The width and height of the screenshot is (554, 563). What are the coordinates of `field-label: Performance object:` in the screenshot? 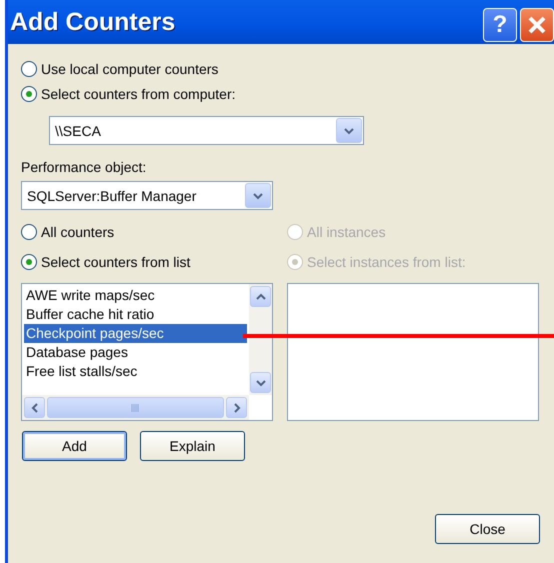 It's located at (84, 167).